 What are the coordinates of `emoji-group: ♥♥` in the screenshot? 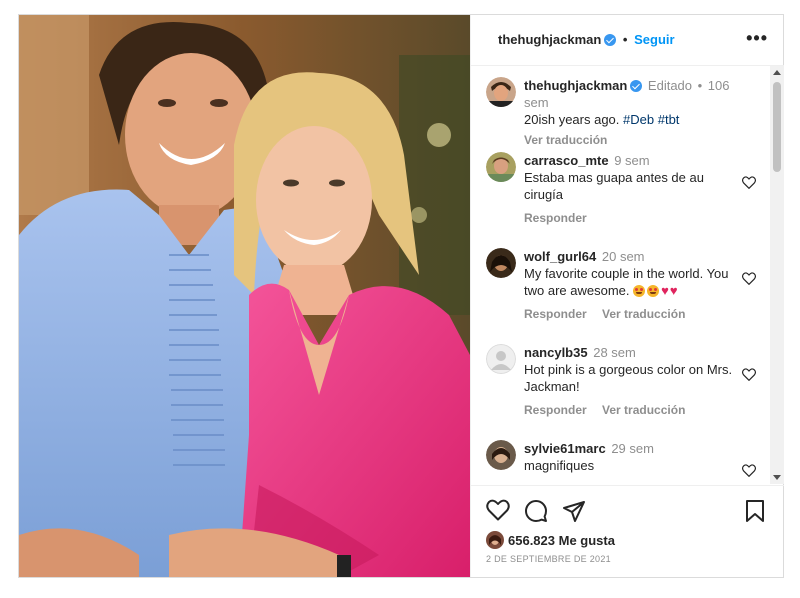 It's located at (655, 290).